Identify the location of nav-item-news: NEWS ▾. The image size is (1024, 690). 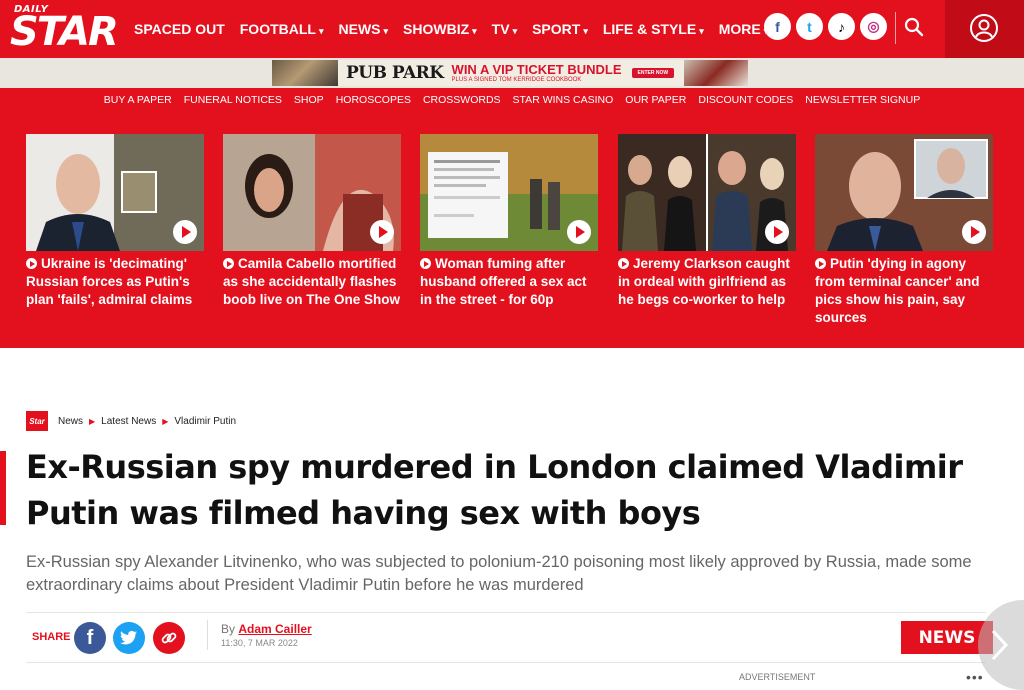
(364, 29).